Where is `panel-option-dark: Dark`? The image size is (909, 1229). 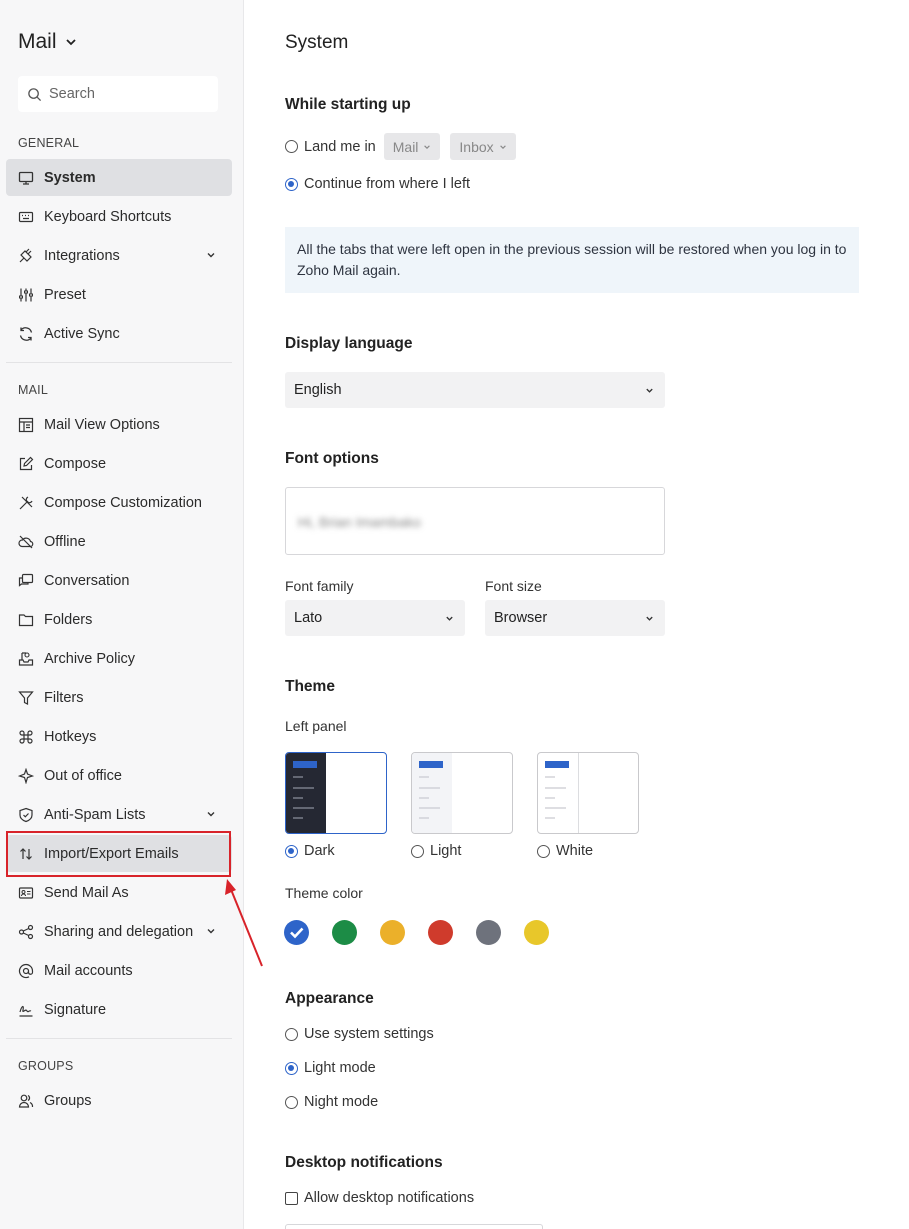 panel-option-dark: Dark is located at coordinates (310, 851).